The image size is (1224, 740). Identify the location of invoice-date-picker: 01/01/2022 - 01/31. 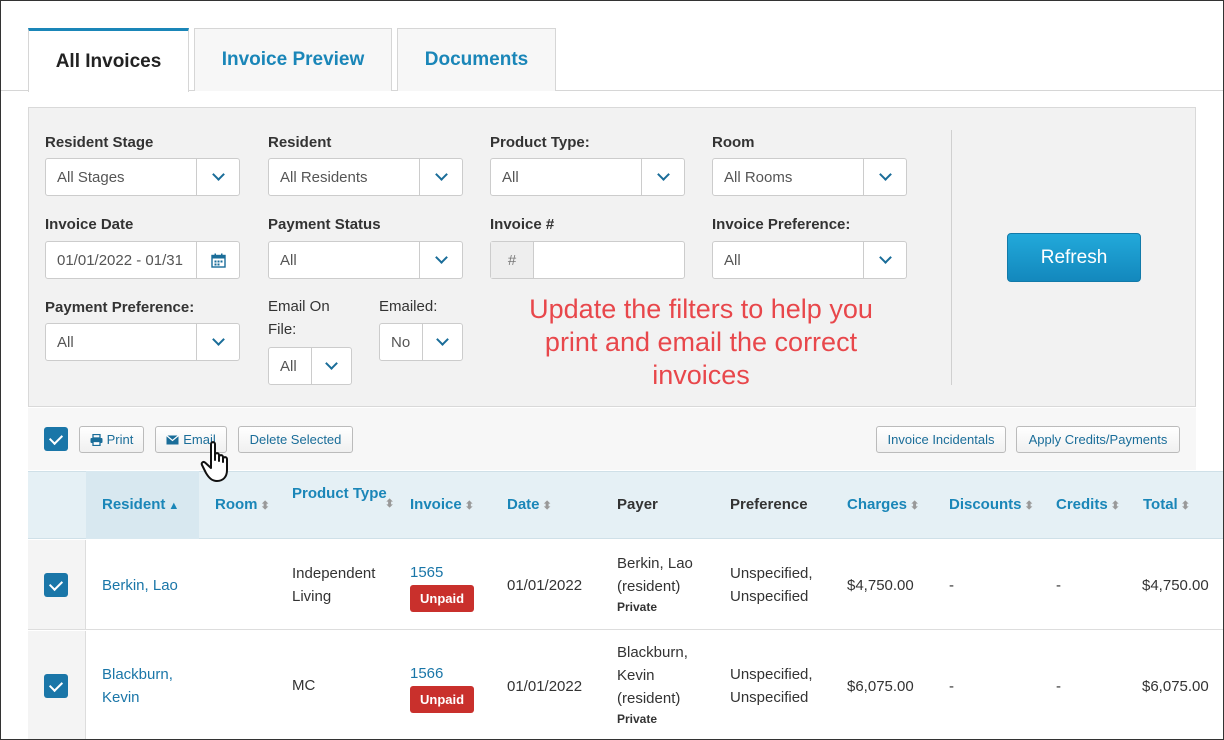
(142, 260).